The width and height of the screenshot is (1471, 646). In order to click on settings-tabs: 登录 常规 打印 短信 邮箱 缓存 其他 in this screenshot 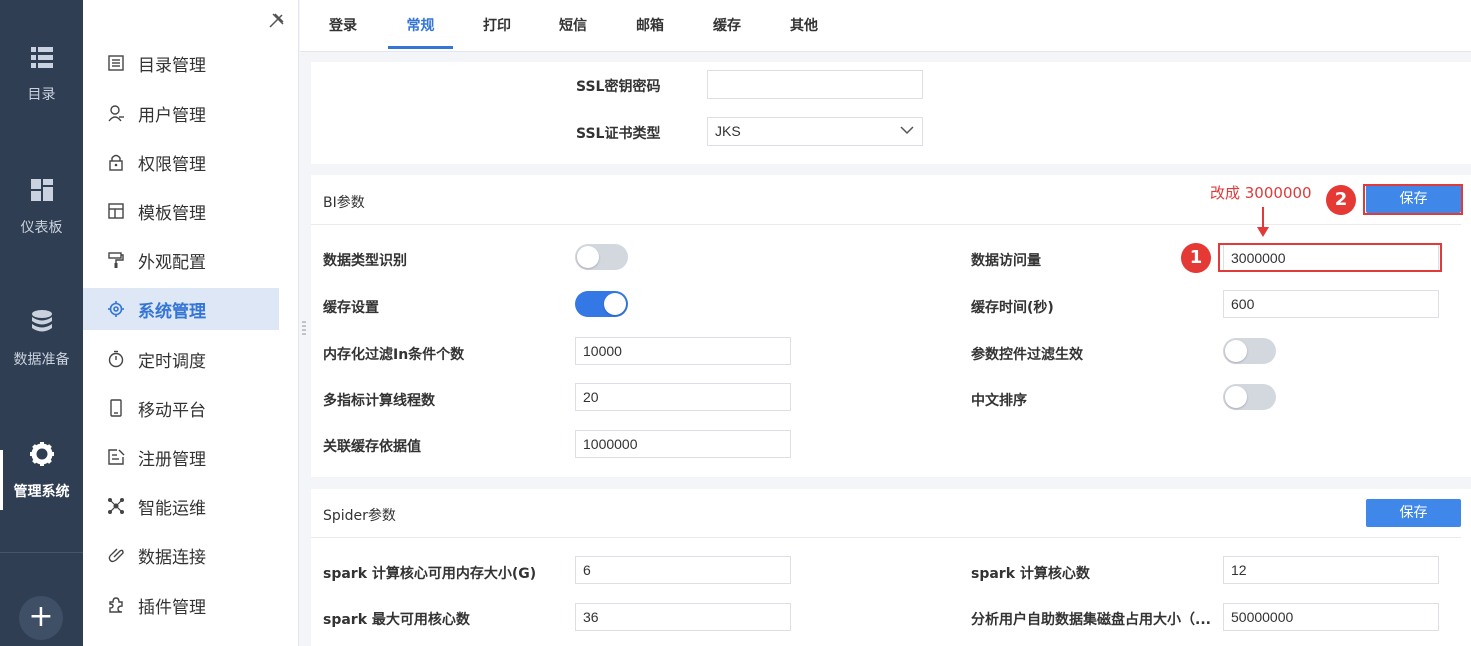, I will do `click(885, 26)`.